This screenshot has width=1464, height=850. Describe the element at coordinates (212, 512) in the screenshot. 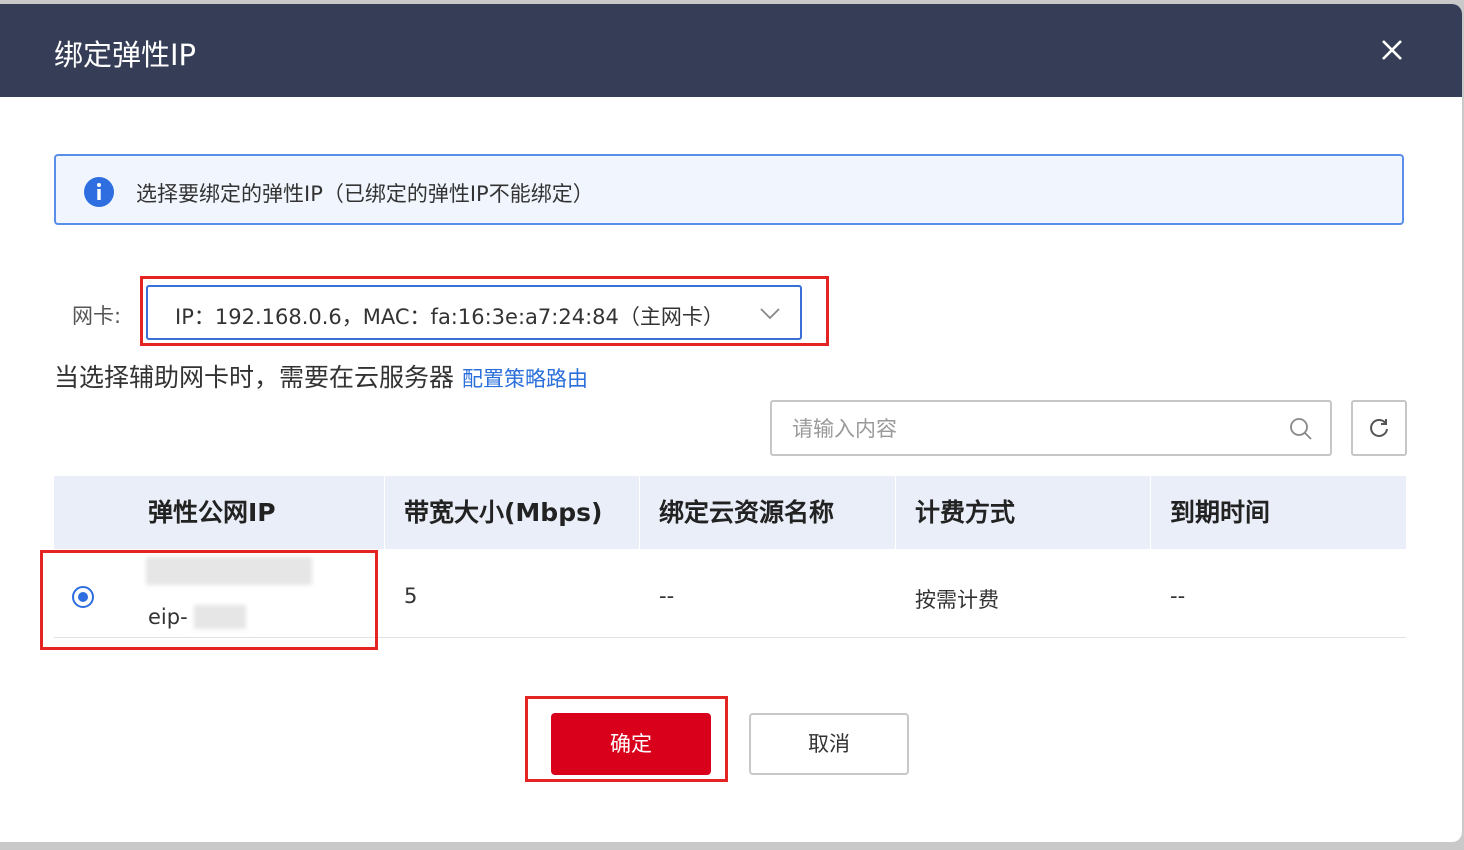

I see `column-header: 弹性公网IP` at that location.